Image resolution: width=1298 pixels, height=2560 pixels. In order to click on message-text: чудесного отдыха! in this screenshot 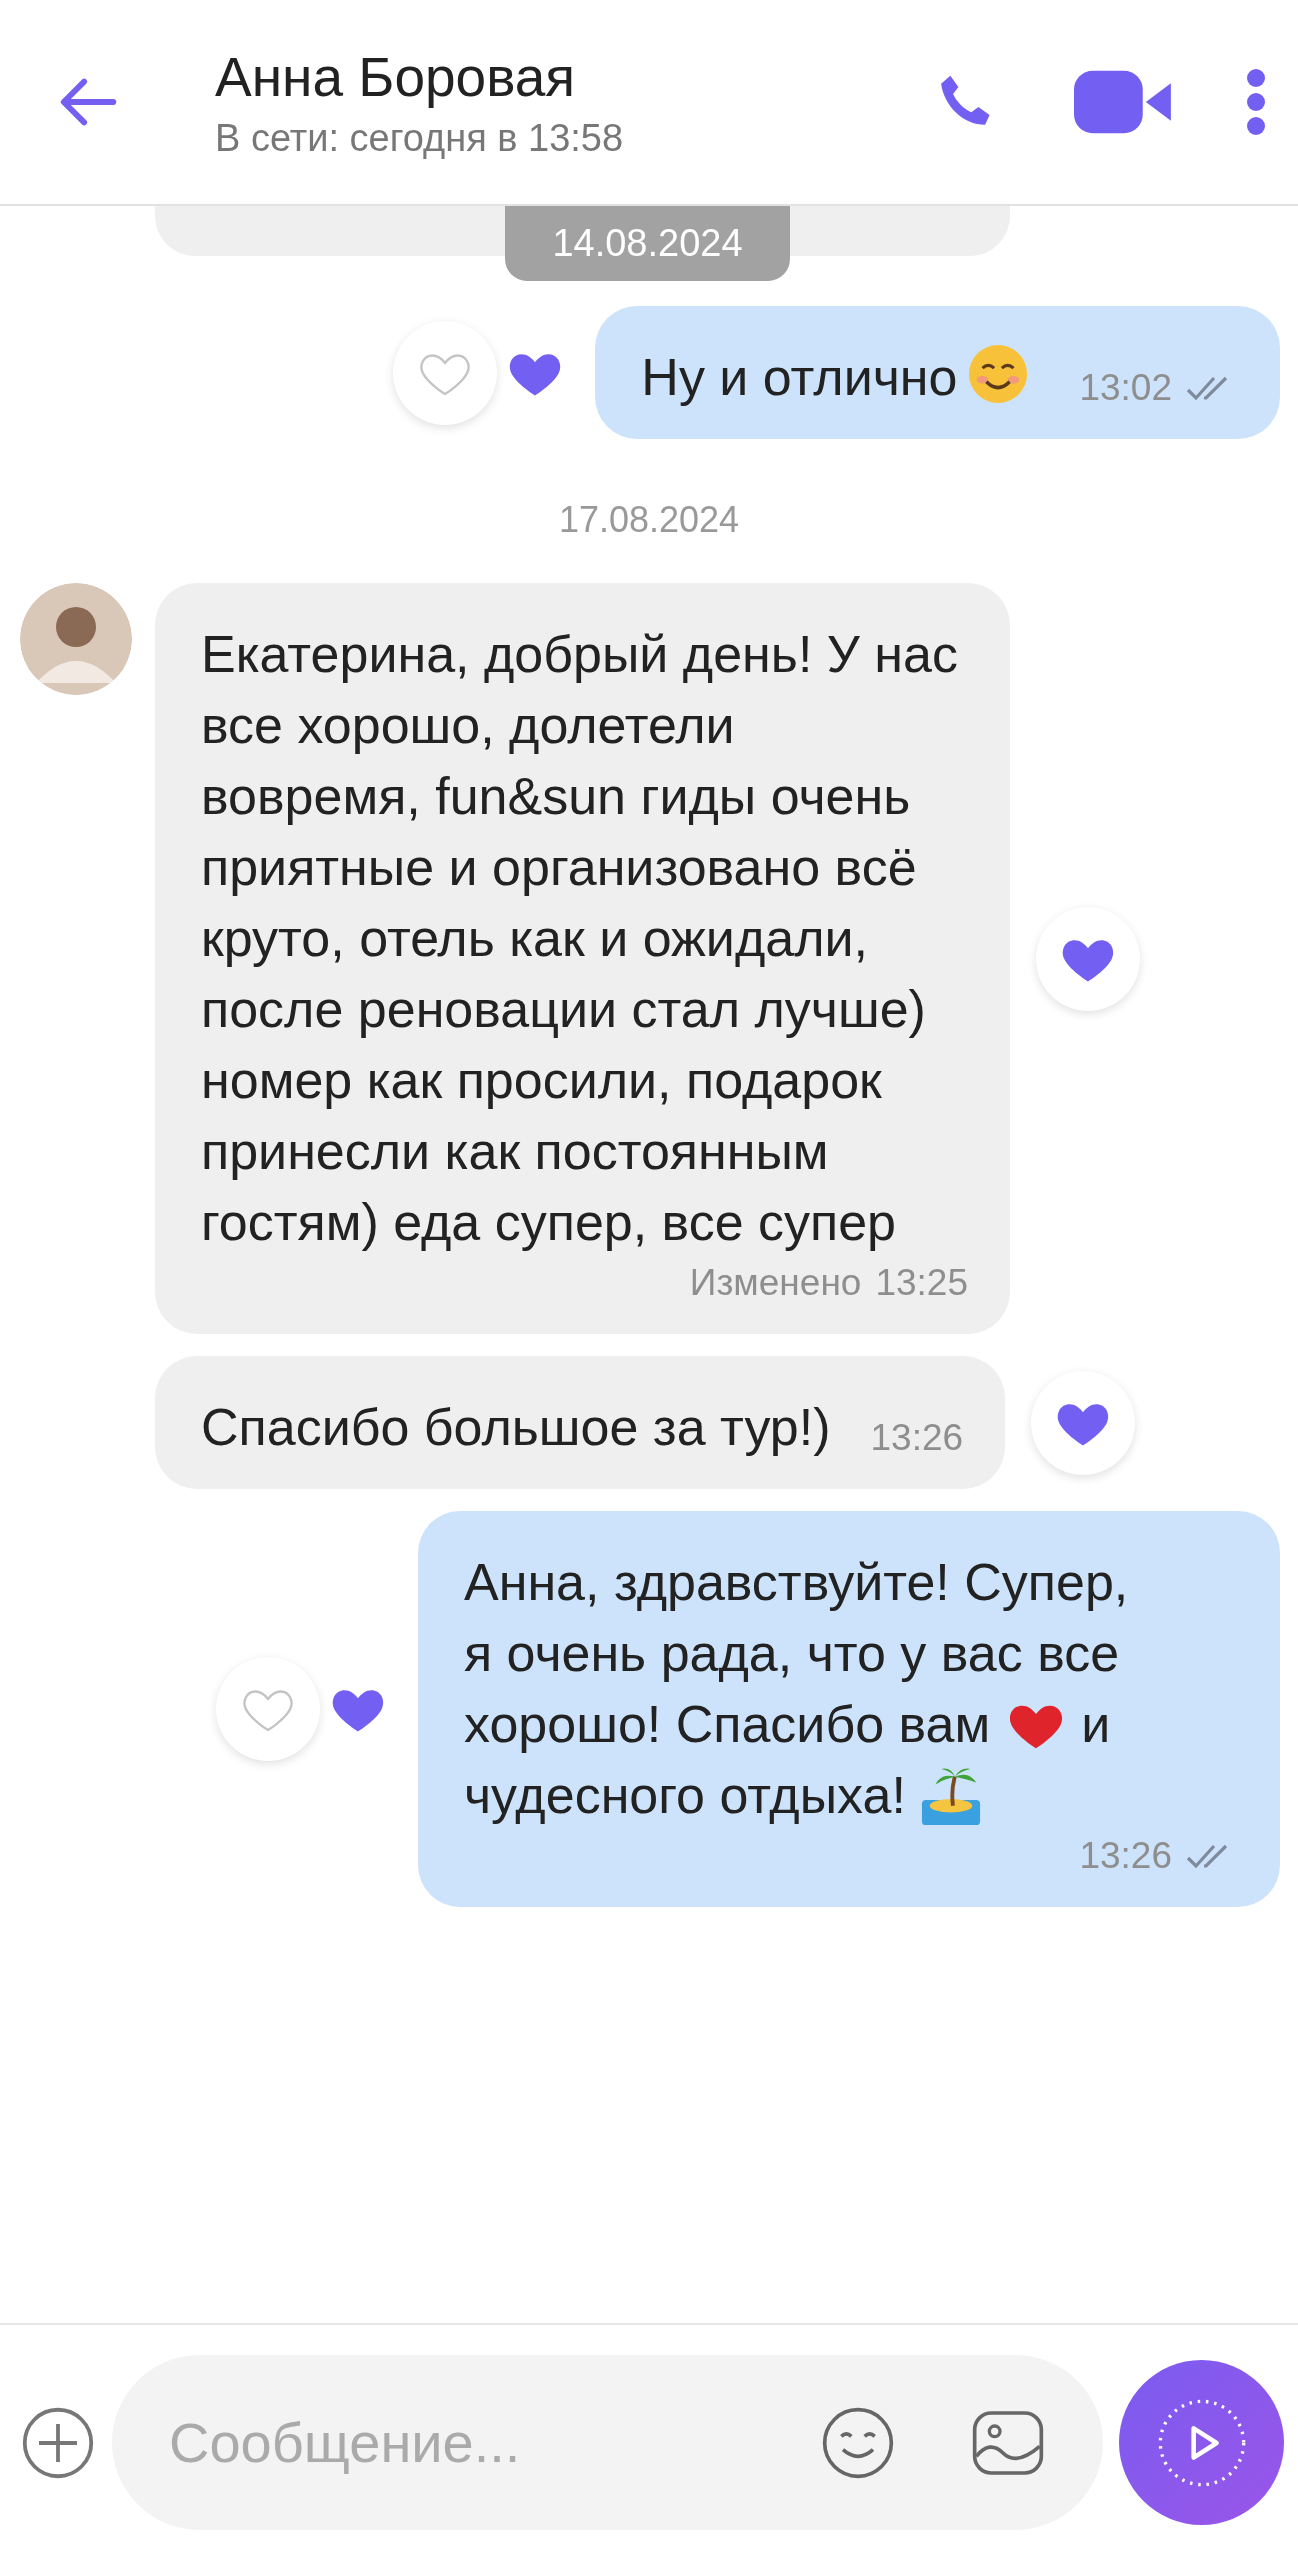, I will do `click(685, 1795)`.